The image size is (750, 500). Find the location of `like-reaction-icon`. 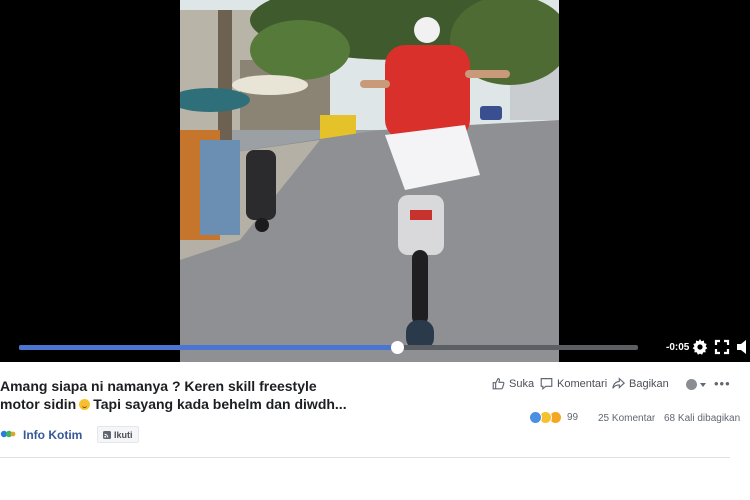

like-reaction-icon is located at coordinates (535, 417).